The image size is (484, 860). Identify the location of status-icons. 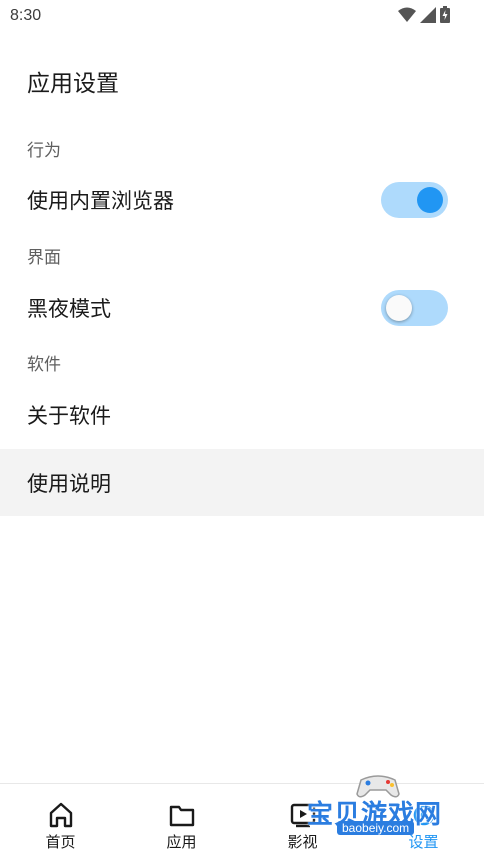
(424, 14).